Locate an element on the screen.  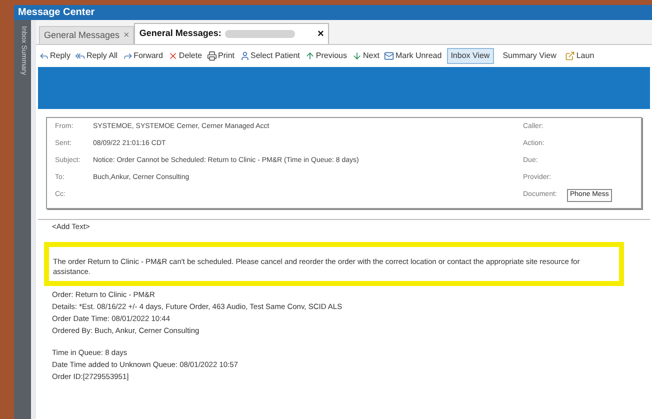
person-icon is located at coordinates (245, 56).